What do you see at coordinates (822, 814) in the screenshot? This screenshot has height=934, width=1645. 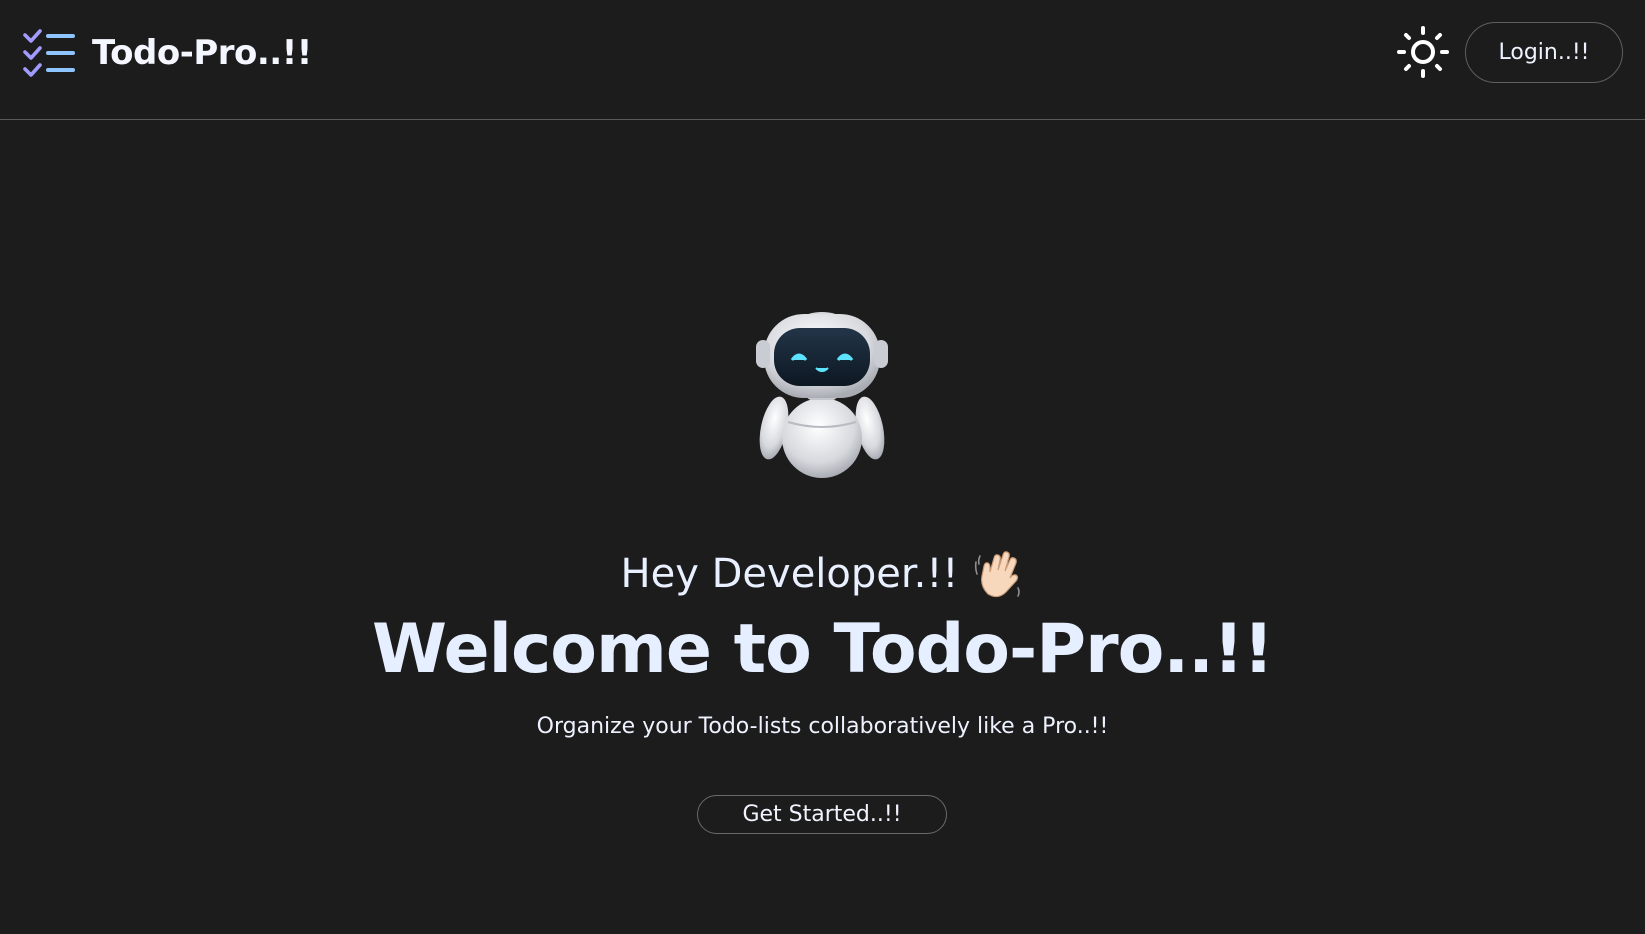 I see `get-started-button: Get Started..!!` at bounding box center [822, 814].